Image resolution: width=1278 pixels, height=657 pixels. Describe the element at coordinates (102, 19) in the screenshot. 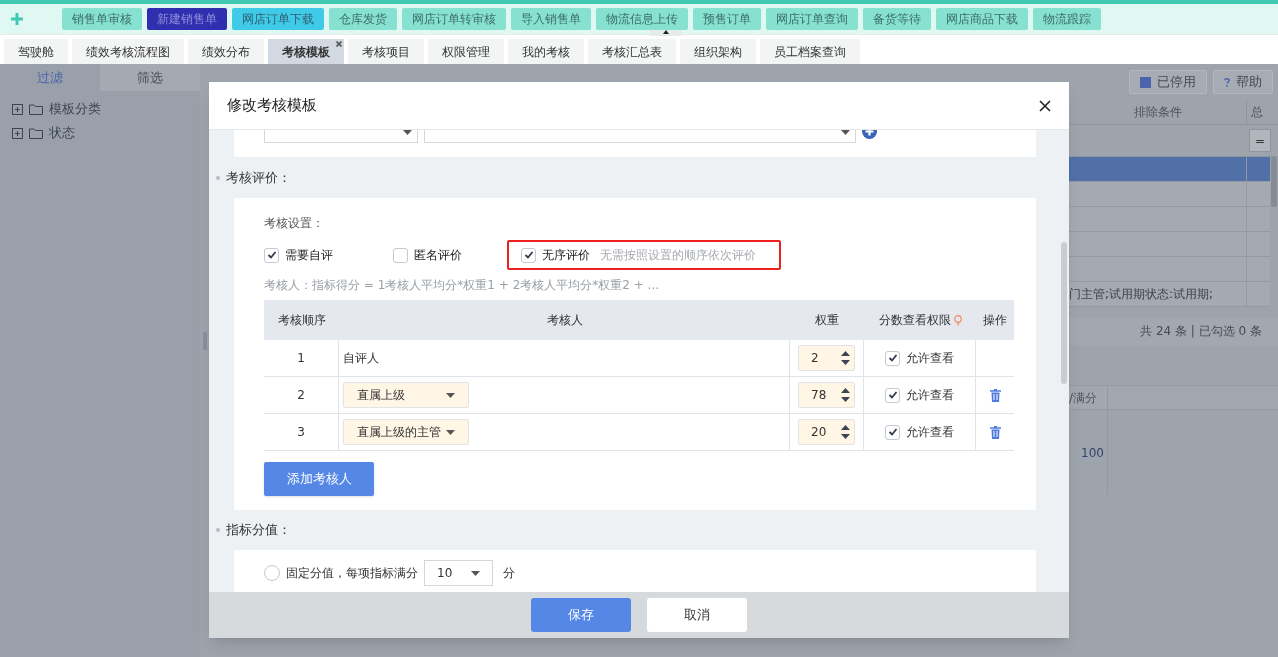

I see `shortcut-button: 销售单审核` at that location.